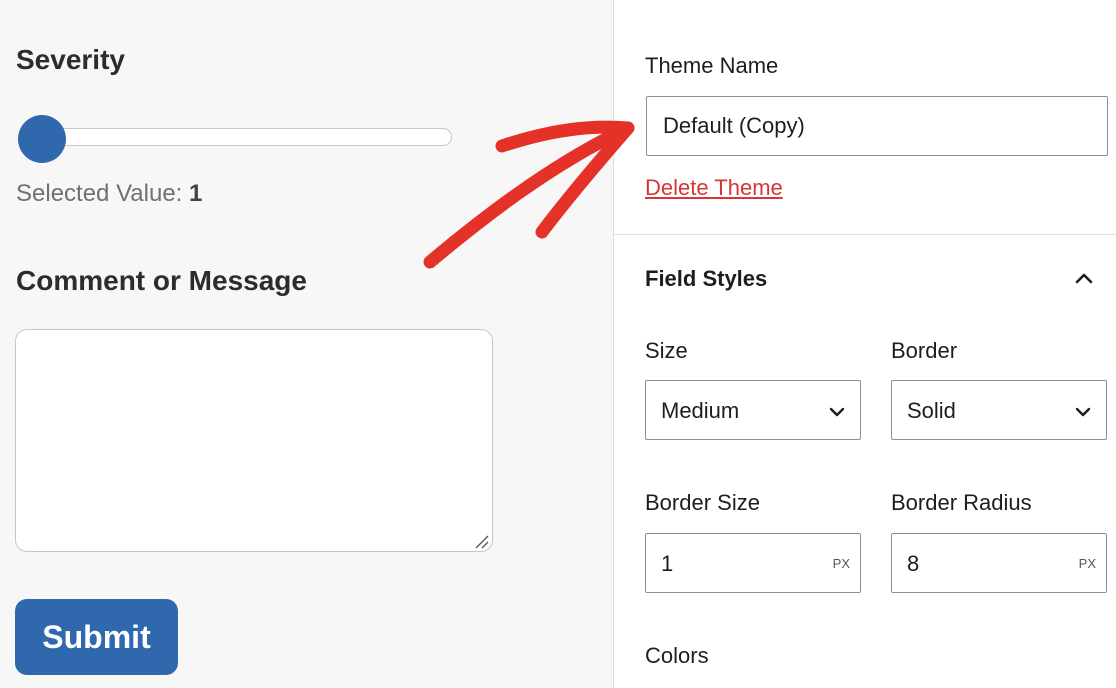 The width and height of the screenshot is (1116, 688). What do you see at coordinates (706, 279) in the screenshot?
I see `field-styles-title: Field Styles` at bounding box center [706, 279].